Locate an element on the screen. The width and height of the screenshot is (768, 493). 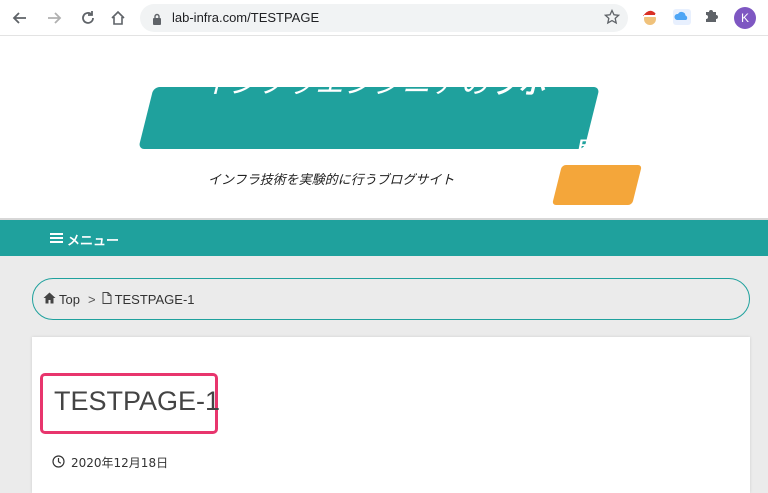
browser-toolbar: lab-infra.com/TESTPAGE K is located at coordinates (384, 18).